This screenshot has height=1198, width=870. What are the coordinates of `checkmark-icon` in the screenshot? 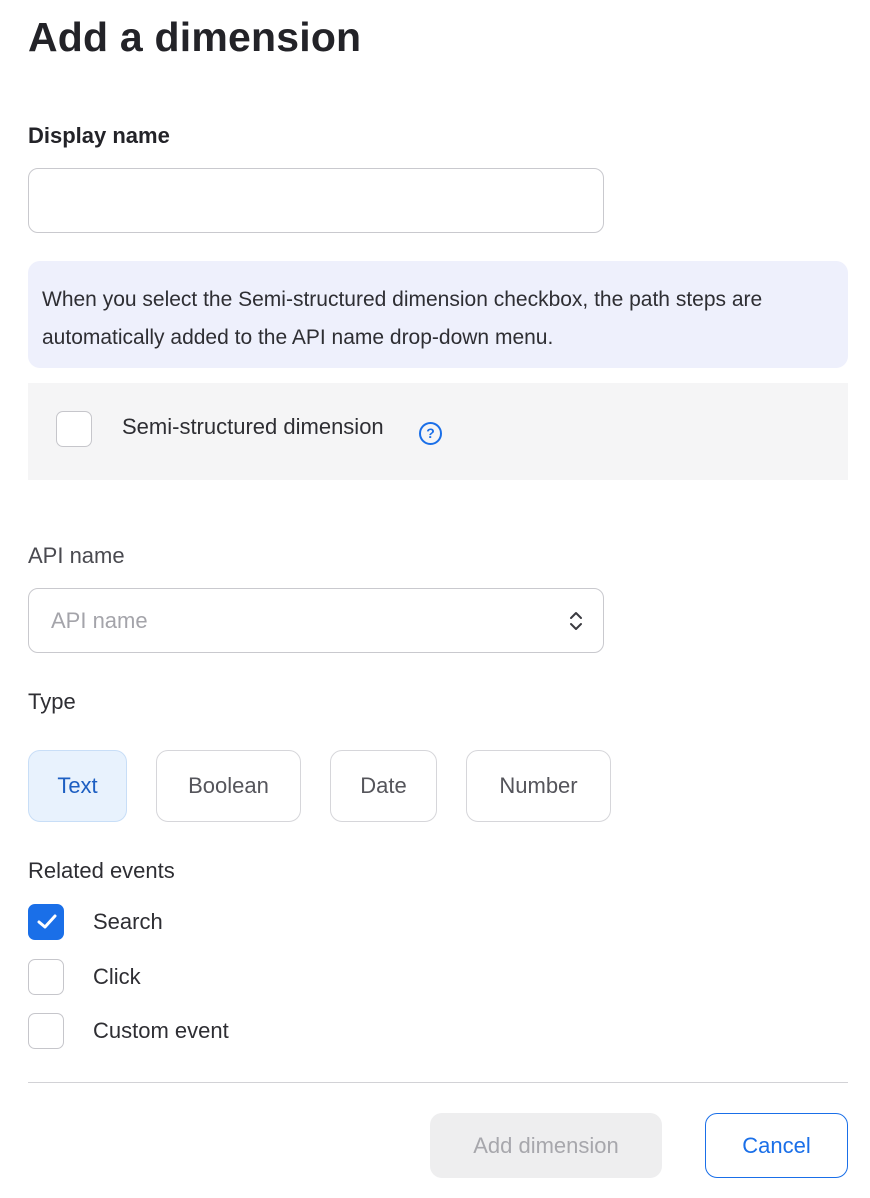 It's located at (47, 921).